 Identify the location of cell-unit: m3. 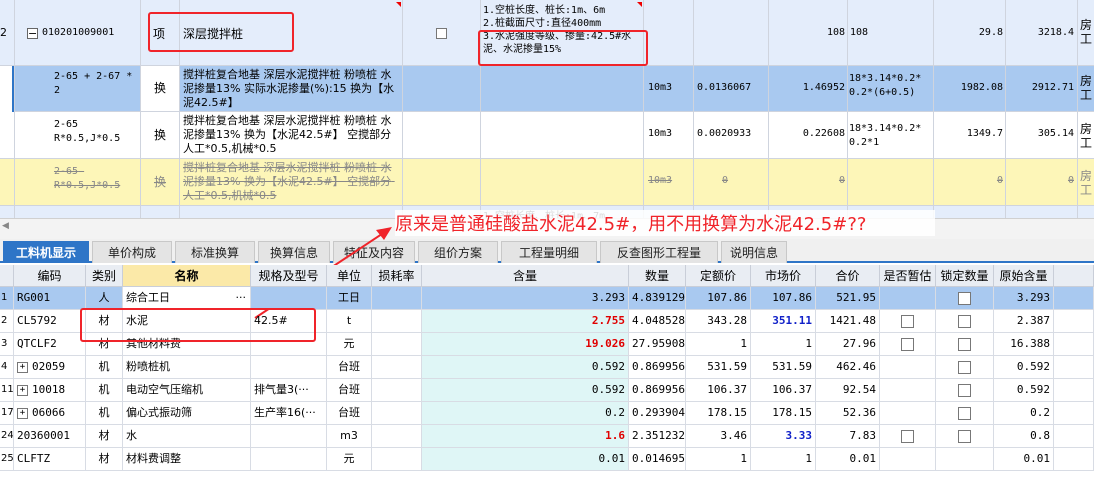
(349, 436).